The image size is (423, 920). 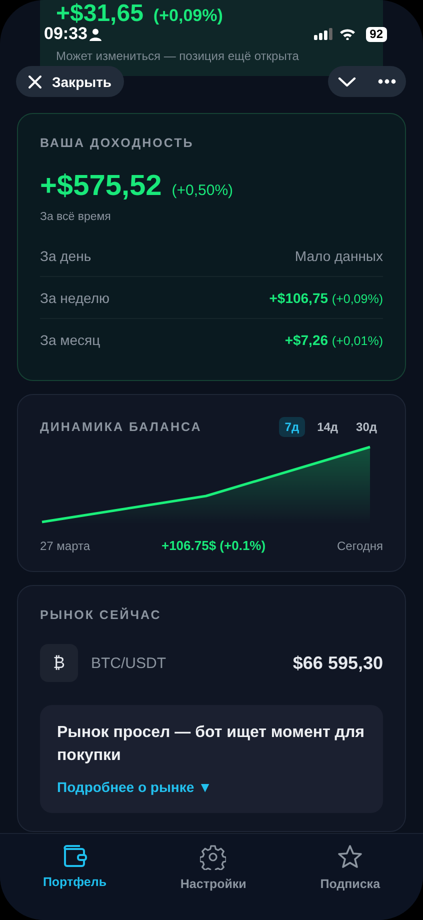 I want to click on tab-item: Настройки, so click(x=213, y=870).